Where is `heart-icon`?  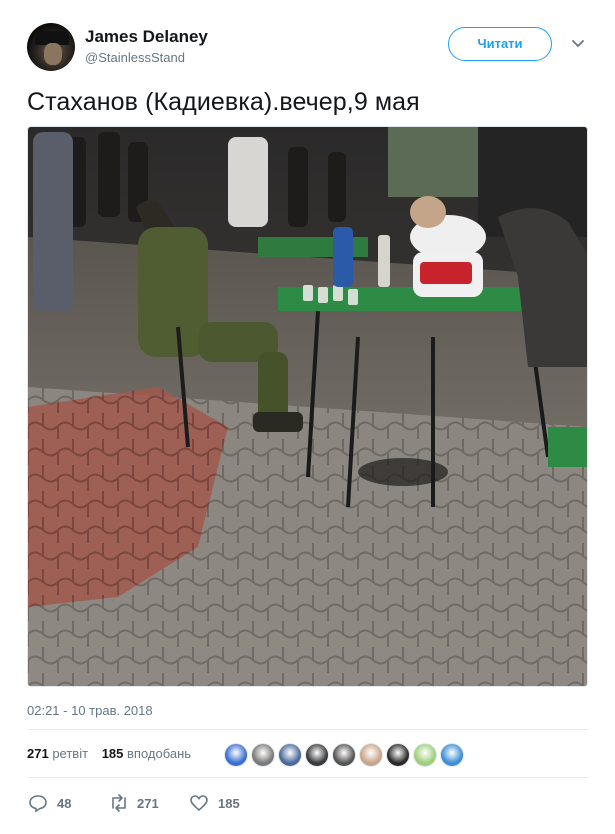
heart-icon is located at coordinates (199, 803).